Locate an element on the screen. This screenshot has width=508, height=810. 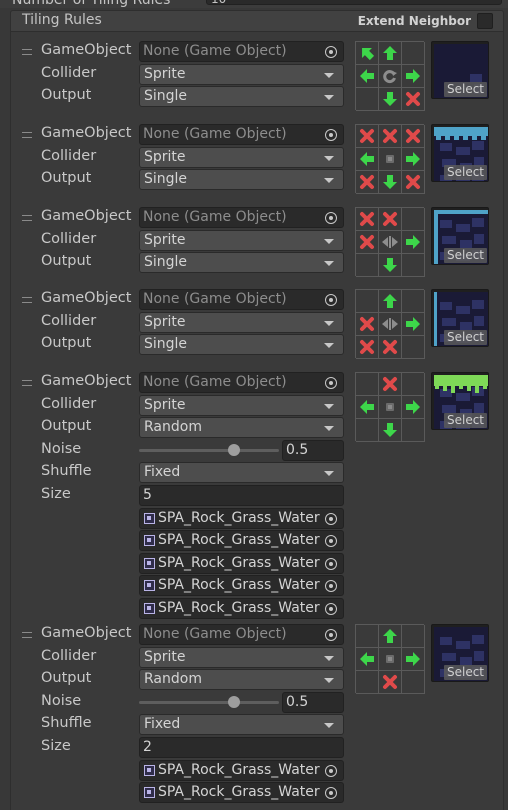
shuffle-dropdown: Fixed is located at coordinates (241, 472).